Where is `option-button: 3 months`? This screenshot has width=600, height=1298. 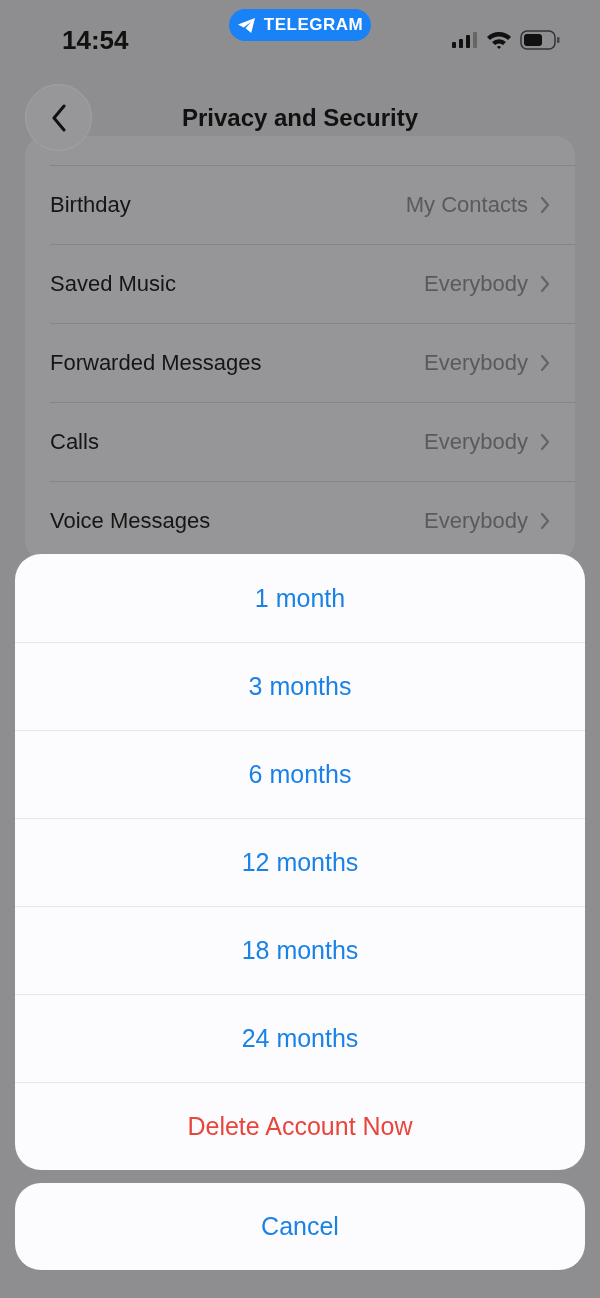
option-button: 3 months is located at coordinates (300, 686).